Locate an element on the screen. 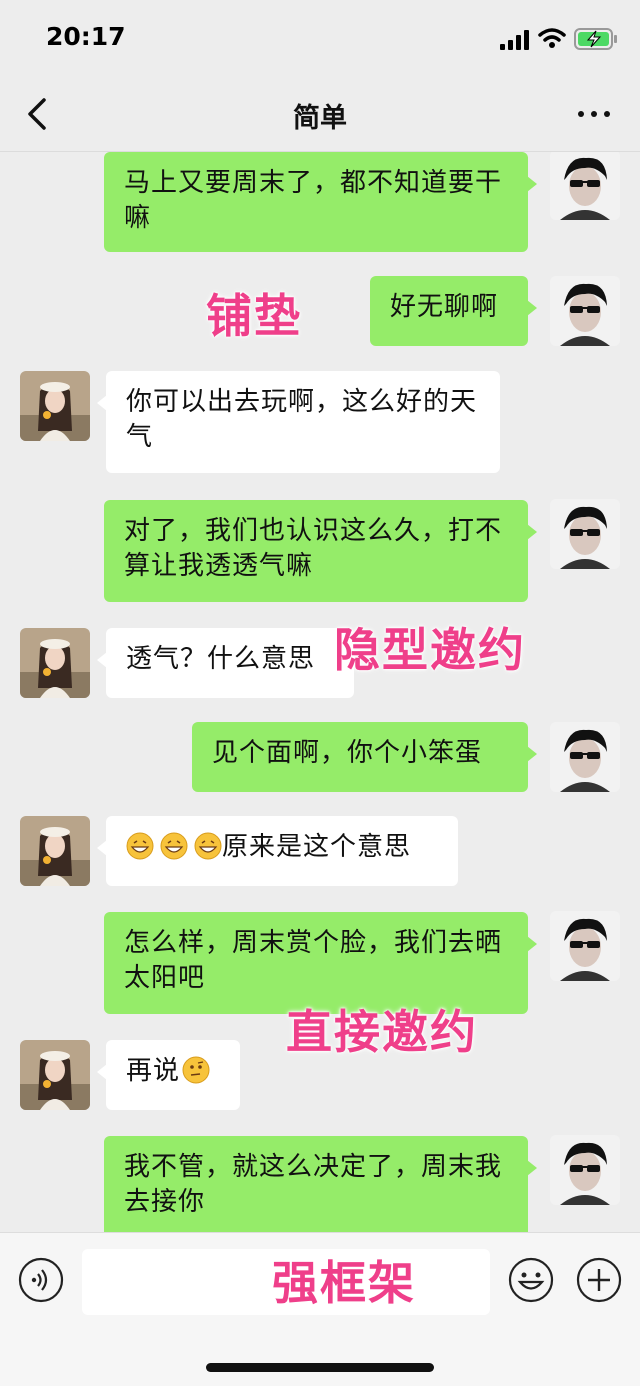 This screenshot has width=640, height=1386. chat-header: 简单 is located at coordinates (320, 116).